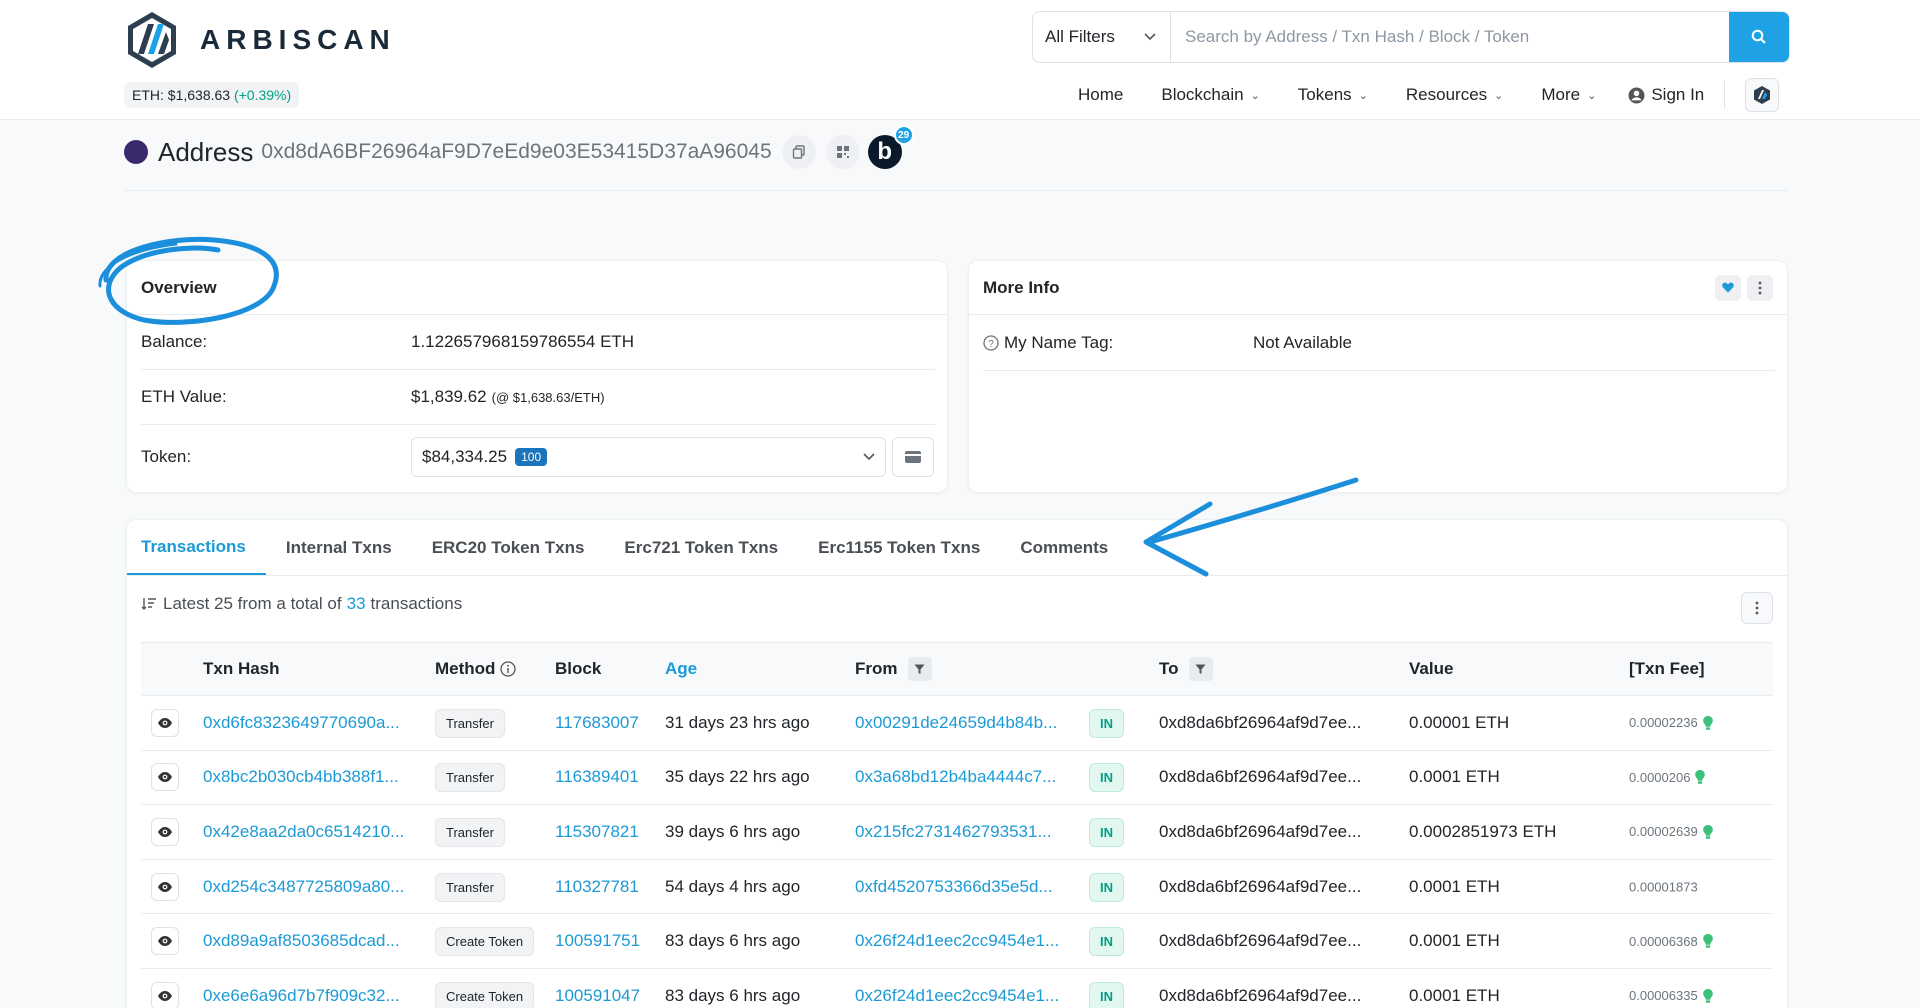  Describe the element at coordinates (1450, 37) in the screenshot. I see `search-input` at that location.